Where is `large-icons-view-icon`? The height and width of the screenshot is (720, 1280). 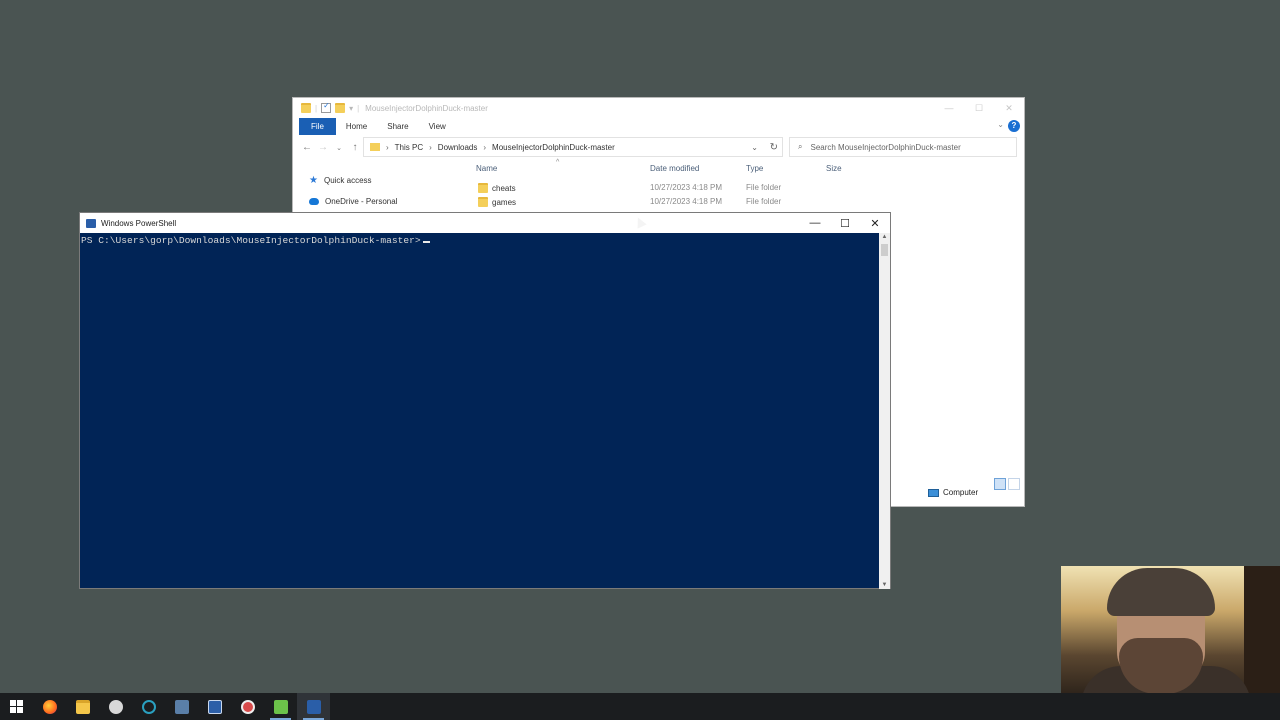
large-icons-view-icon is located at coordinates (1014, 484).